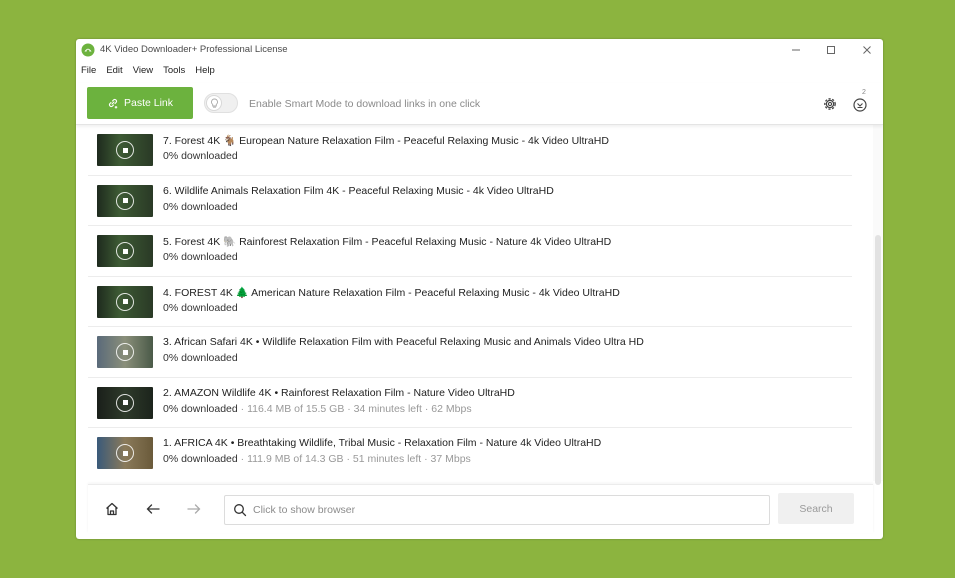 The height and width of the screenshot is (578, 955). I want to click on menu-bar: File Edit View Tools Help, so click(150, 71).